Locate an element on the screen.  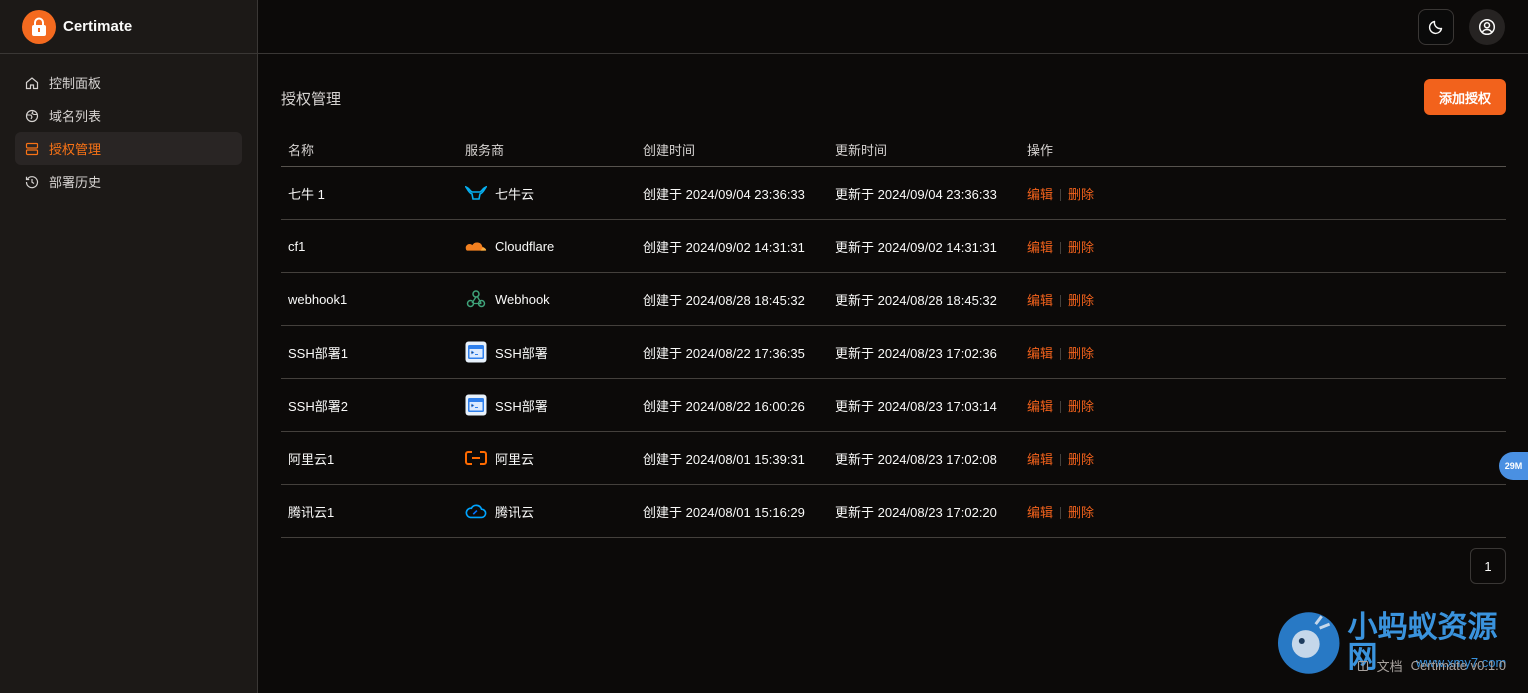
sidebar-item-access: 授权管理 is located at coordinates (128, 148).